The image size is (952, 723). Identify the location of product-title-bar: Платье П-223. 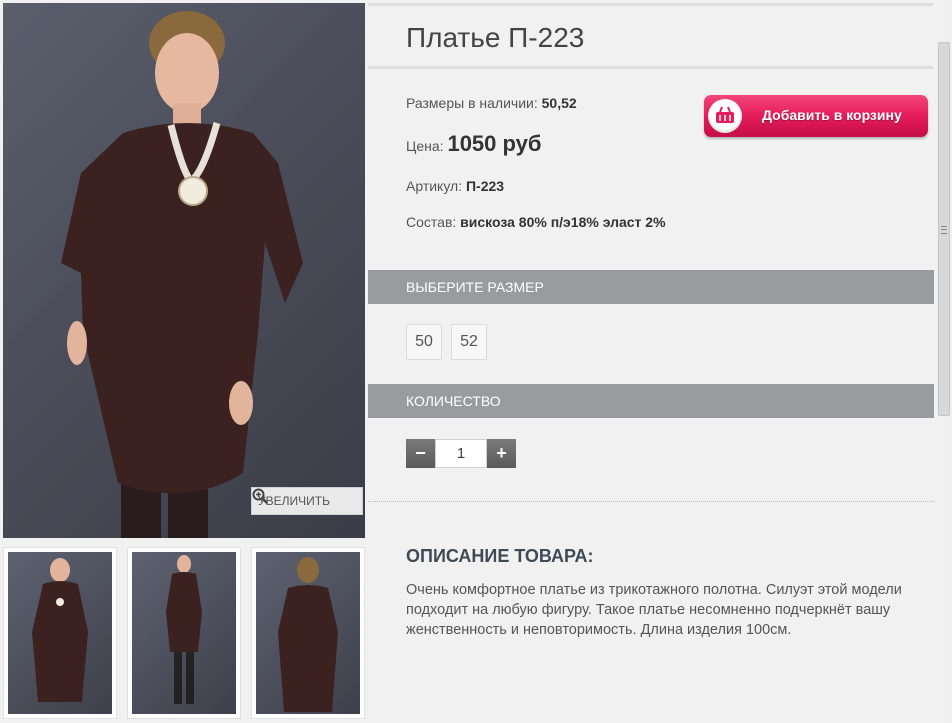
(650, 36).